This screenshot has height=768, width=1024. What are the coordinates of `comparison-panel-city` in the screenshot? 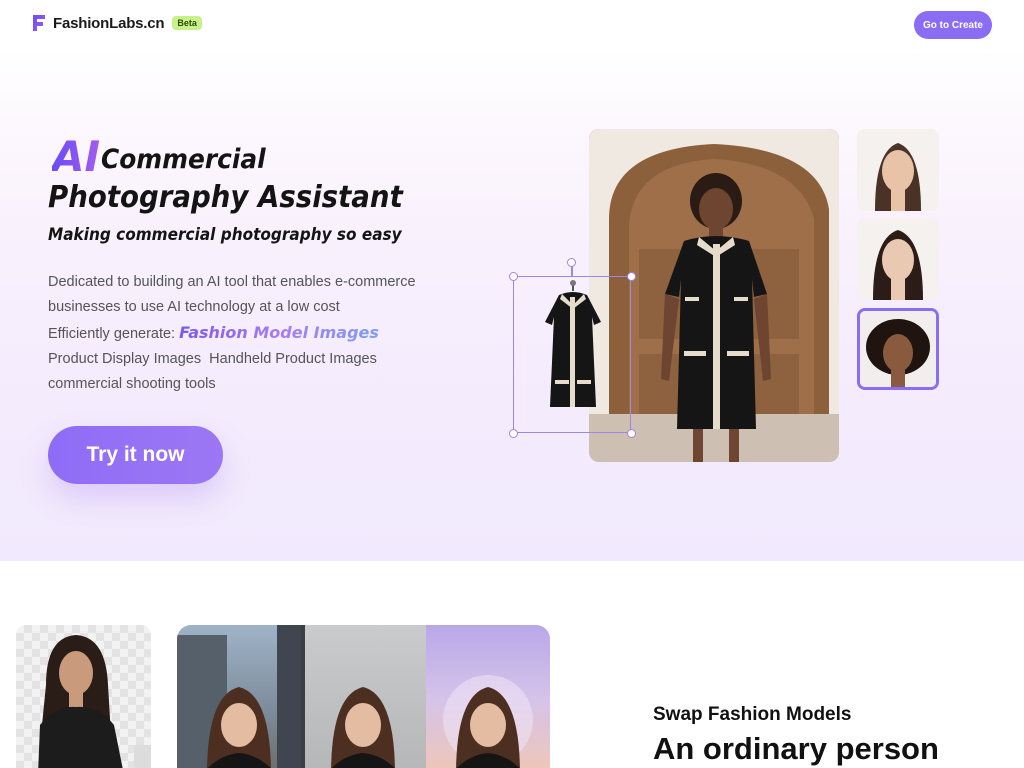 It's located at (239, 696).